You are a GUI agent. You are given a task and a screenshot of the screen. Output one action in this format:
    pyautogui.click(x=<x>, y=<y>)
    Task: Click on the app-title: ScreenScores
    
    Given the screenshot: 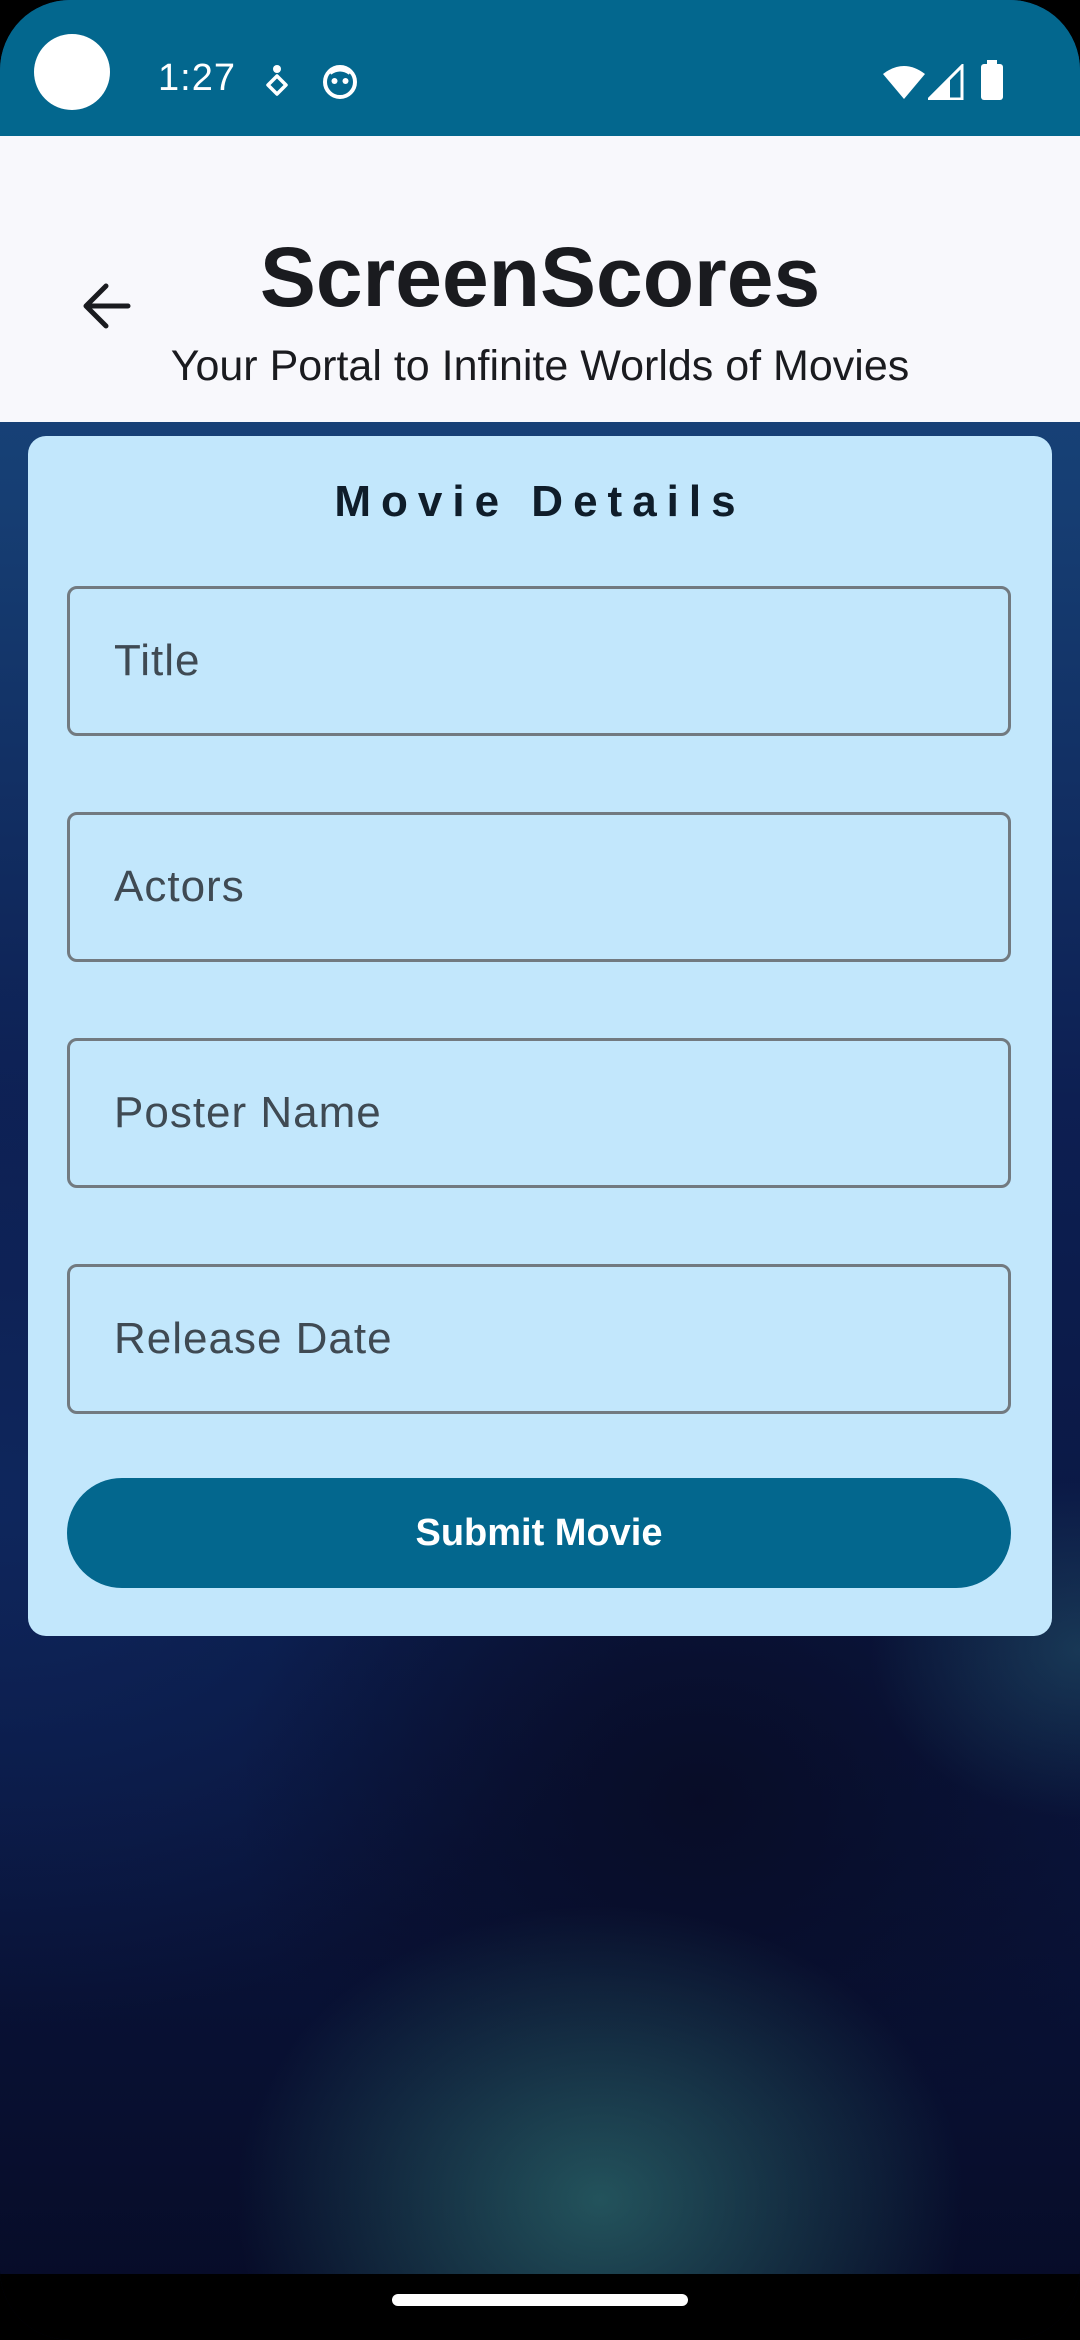 What is the action you would take?
    pyautogui.click(x=540, y=277)
    